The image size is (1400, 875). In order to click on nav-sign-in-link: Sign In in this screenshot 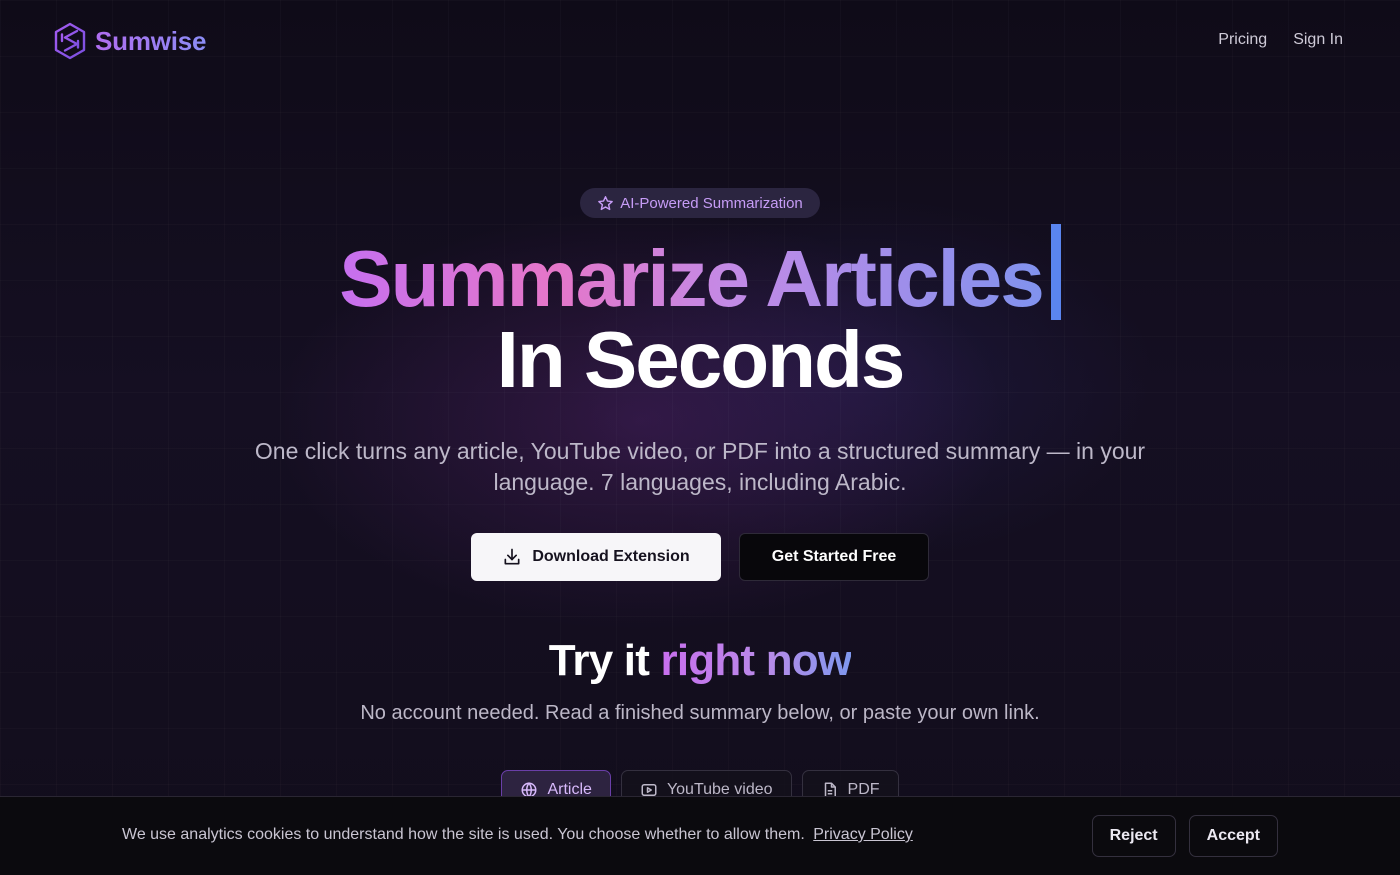, I will do `click(1318, 40)`.